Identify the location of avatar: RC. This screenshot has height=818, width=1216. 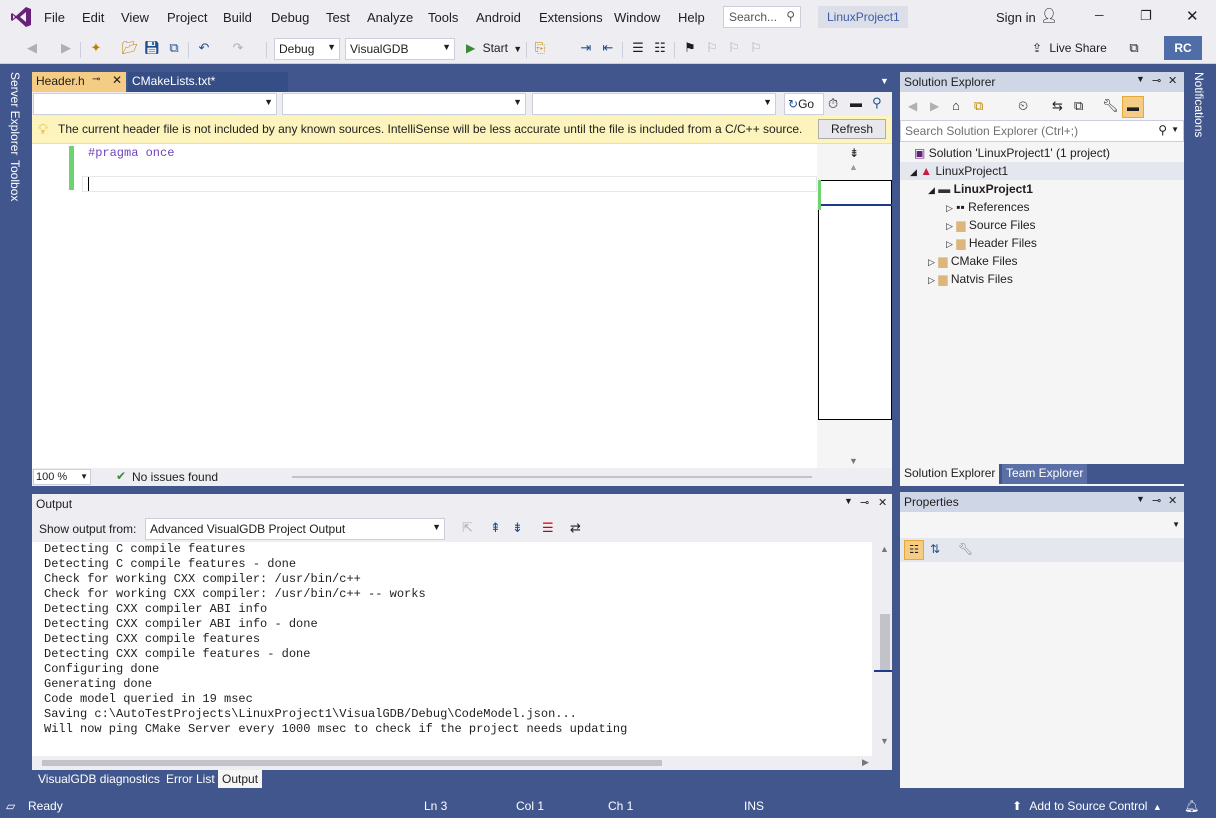
(1183, 48).